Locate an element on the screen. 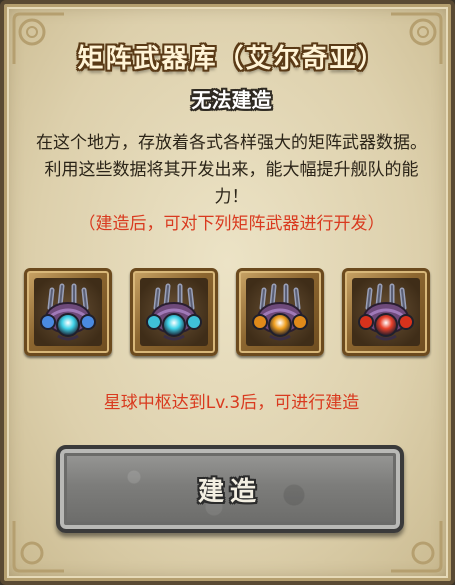 The height and width of the screenshot is (585, 455). build-requirement-text: 星球中枢达到Lv.3后，可进行建造 is located at coordinates (231, 403).